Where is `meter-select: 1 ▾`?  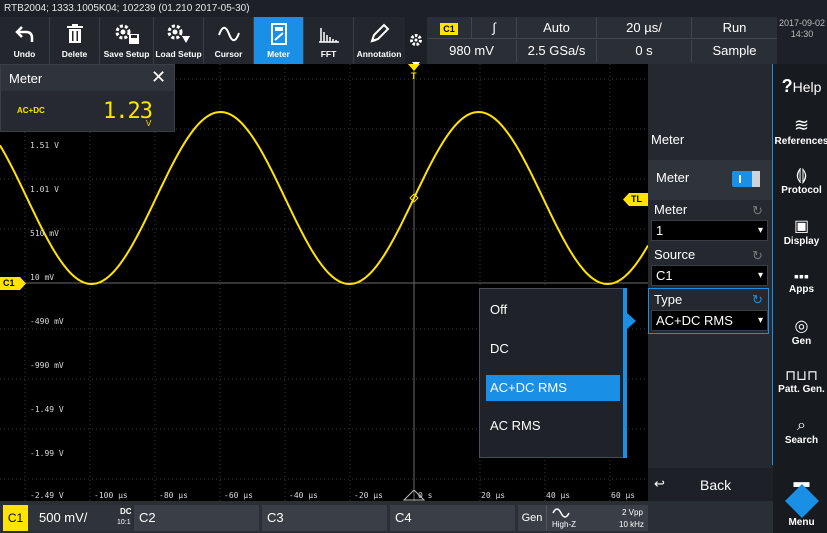
meter-select: 1 ▾ is located at coordinates (709, 230).